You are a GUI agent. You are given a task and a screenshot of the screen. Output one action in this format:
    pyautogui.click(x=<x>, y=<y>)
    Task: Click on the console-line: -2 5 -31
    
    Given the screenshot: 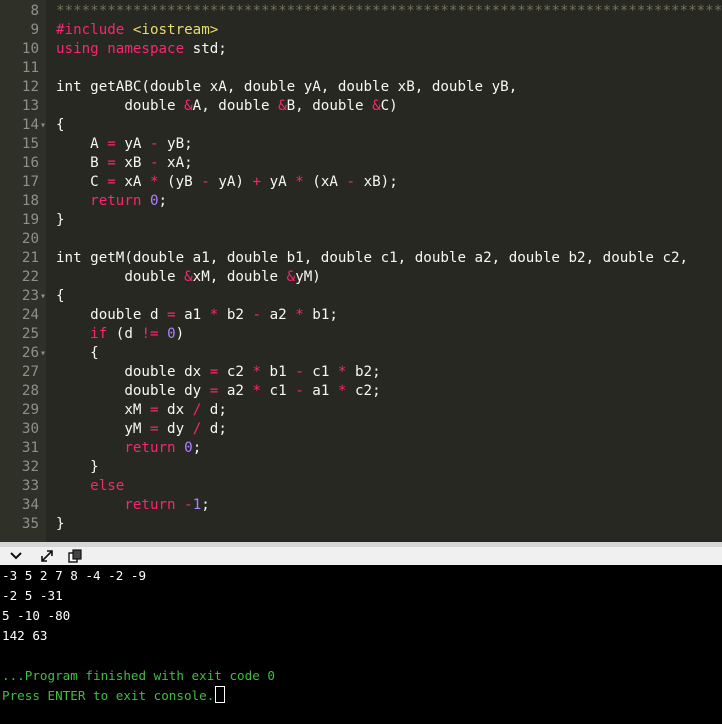 What is the action you would take?
    pyautogui.click(x=32, y=595)
    